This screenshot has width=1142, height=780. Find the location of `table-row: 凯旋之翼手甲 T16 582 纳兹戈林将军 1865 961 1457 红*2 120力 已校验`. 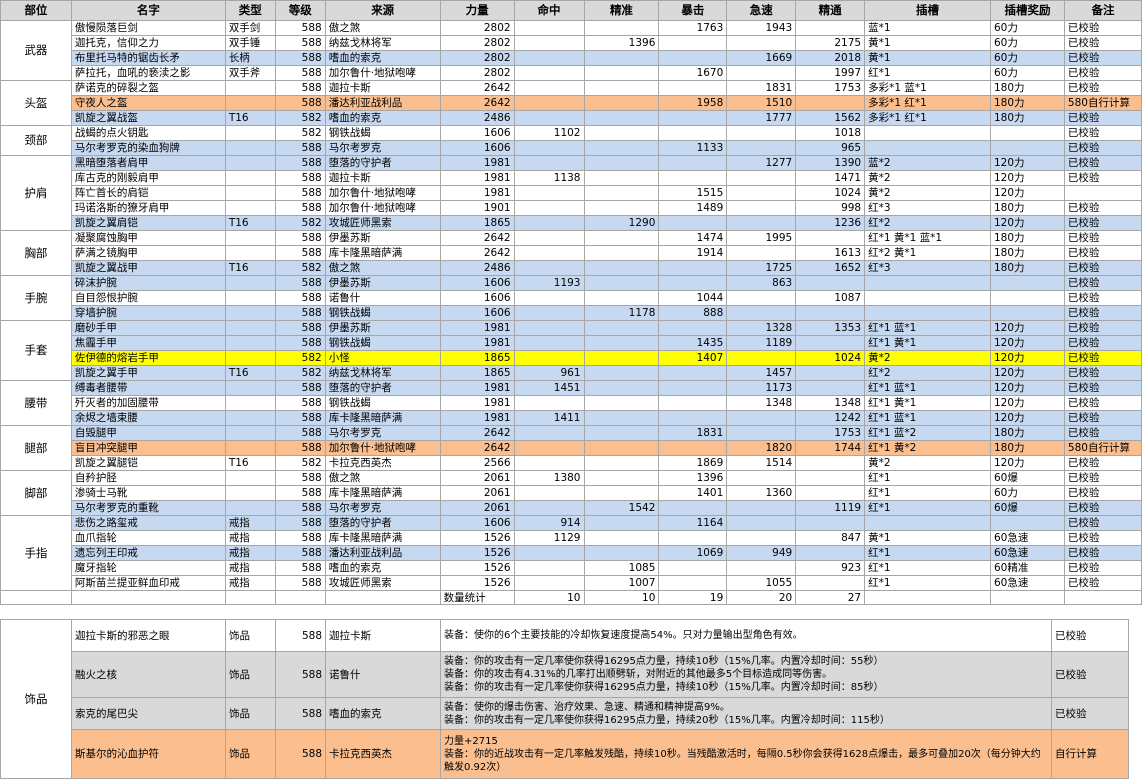

table-row: 凯旋之翼手甲 T16 582 纳兹戈林将军 1865 961 1457 红*2 120力 已校验 is located at coordinates (571, 373).